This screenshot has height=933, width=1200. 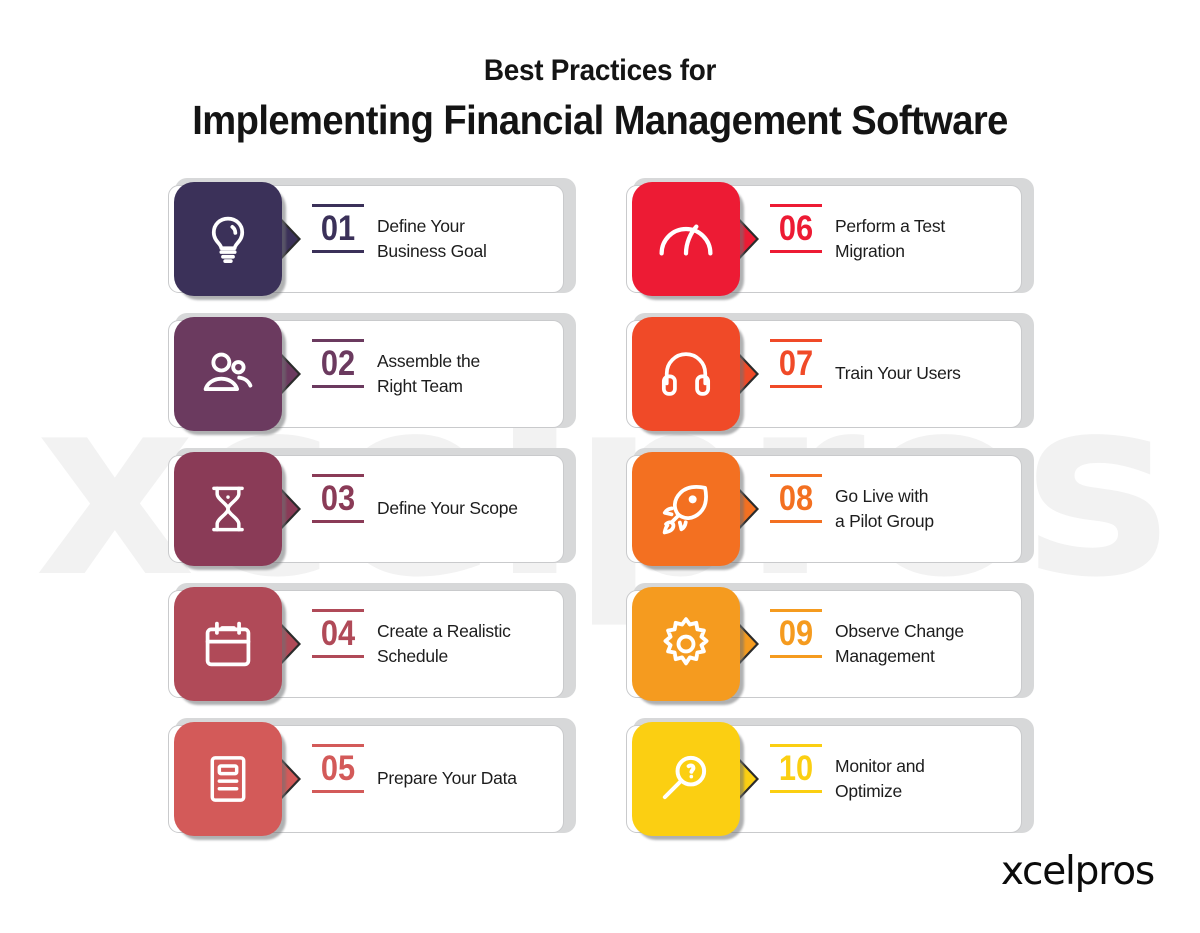 I want to click on step-number: 06, so click(x=796, y=228).